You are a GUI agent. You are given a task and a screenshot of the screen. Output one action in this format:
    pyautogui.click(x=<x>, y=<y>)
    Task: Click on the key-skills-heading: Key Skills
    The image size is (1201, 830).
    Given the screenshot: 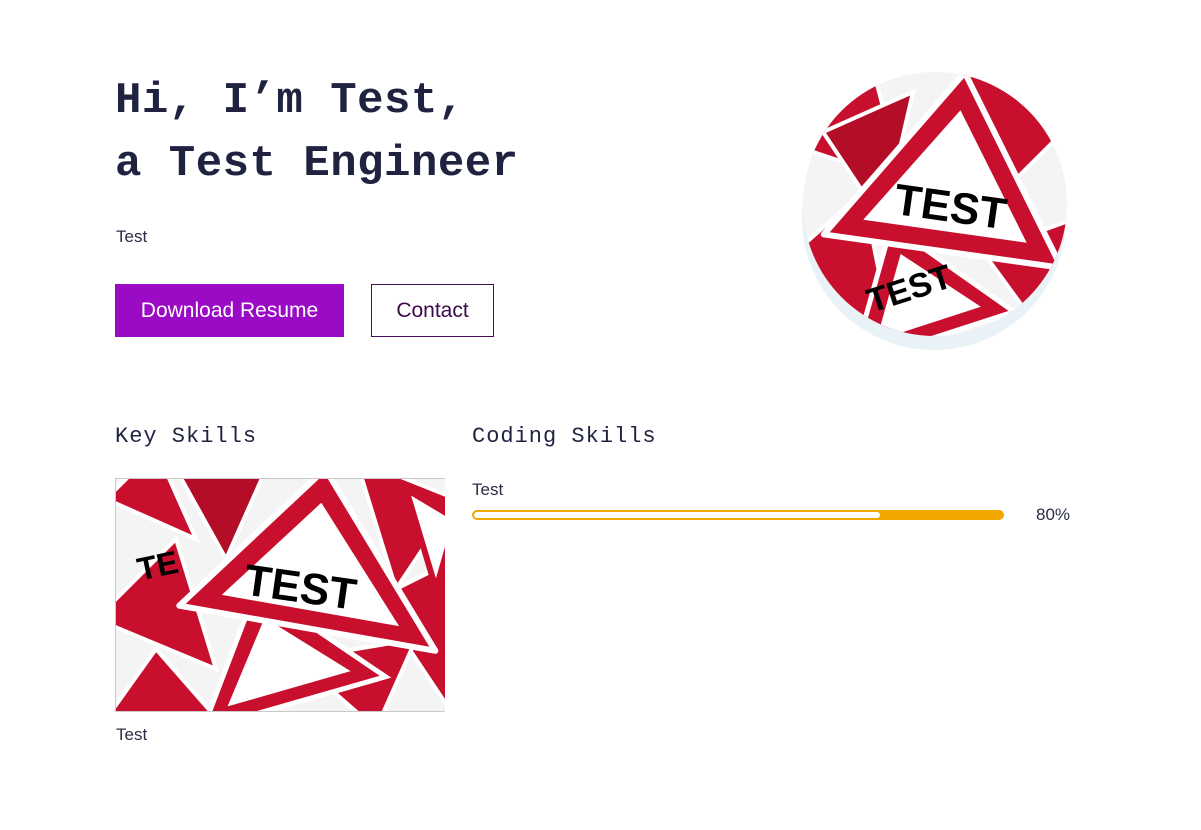 What is the action you would take?
    pyautogui.click(x=186, y=436)
    